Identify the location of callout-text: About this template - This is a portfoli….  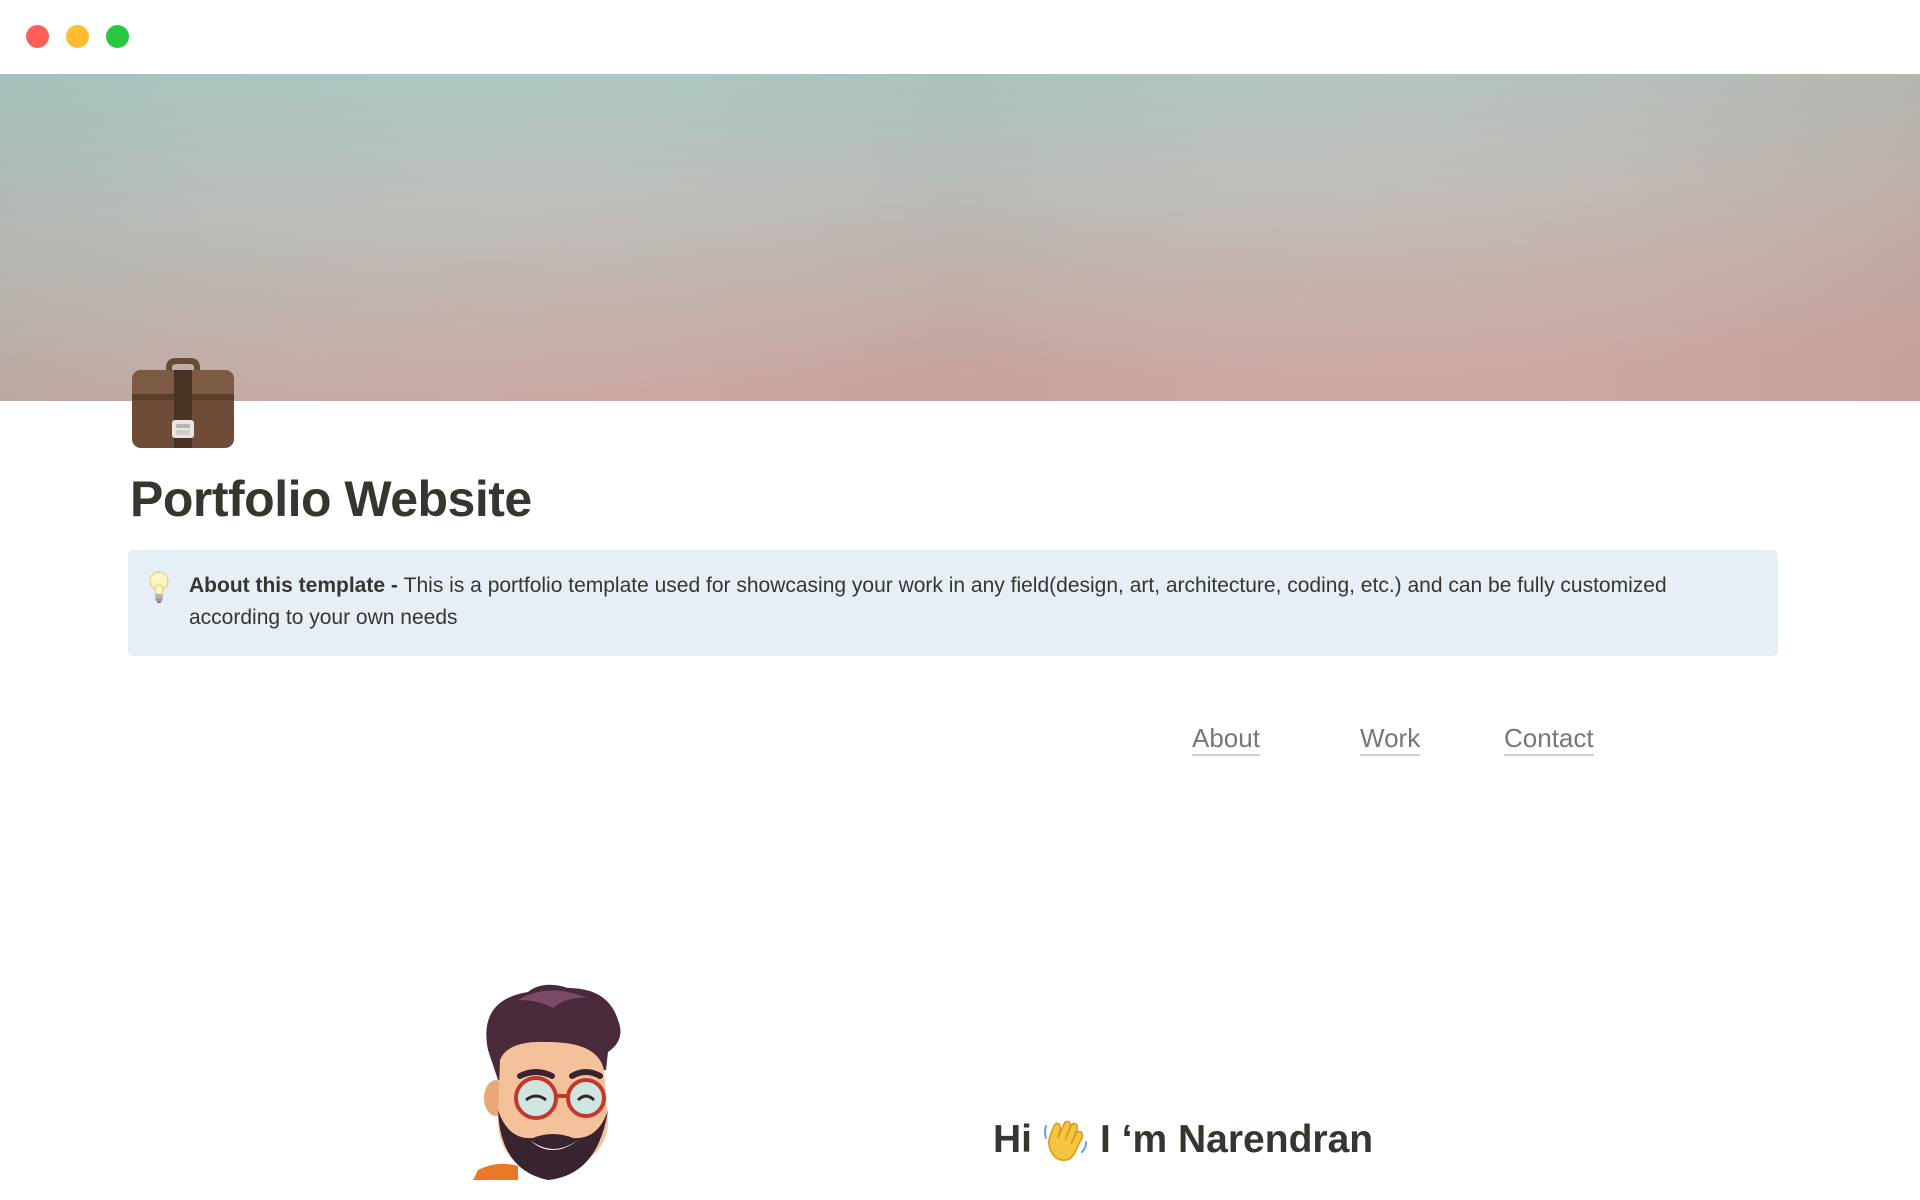
(963, 602).